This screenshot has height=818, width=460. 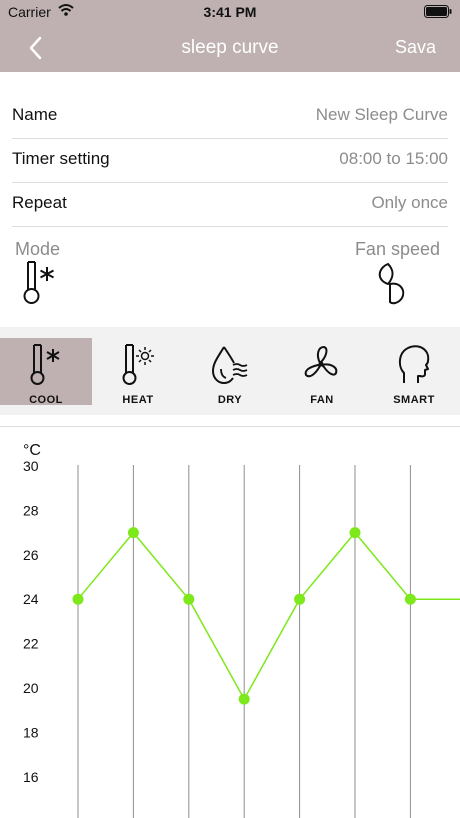 I want to click on mode-selector: COOL HEAT DRY FAN SMART, so click(x=230, y=371).